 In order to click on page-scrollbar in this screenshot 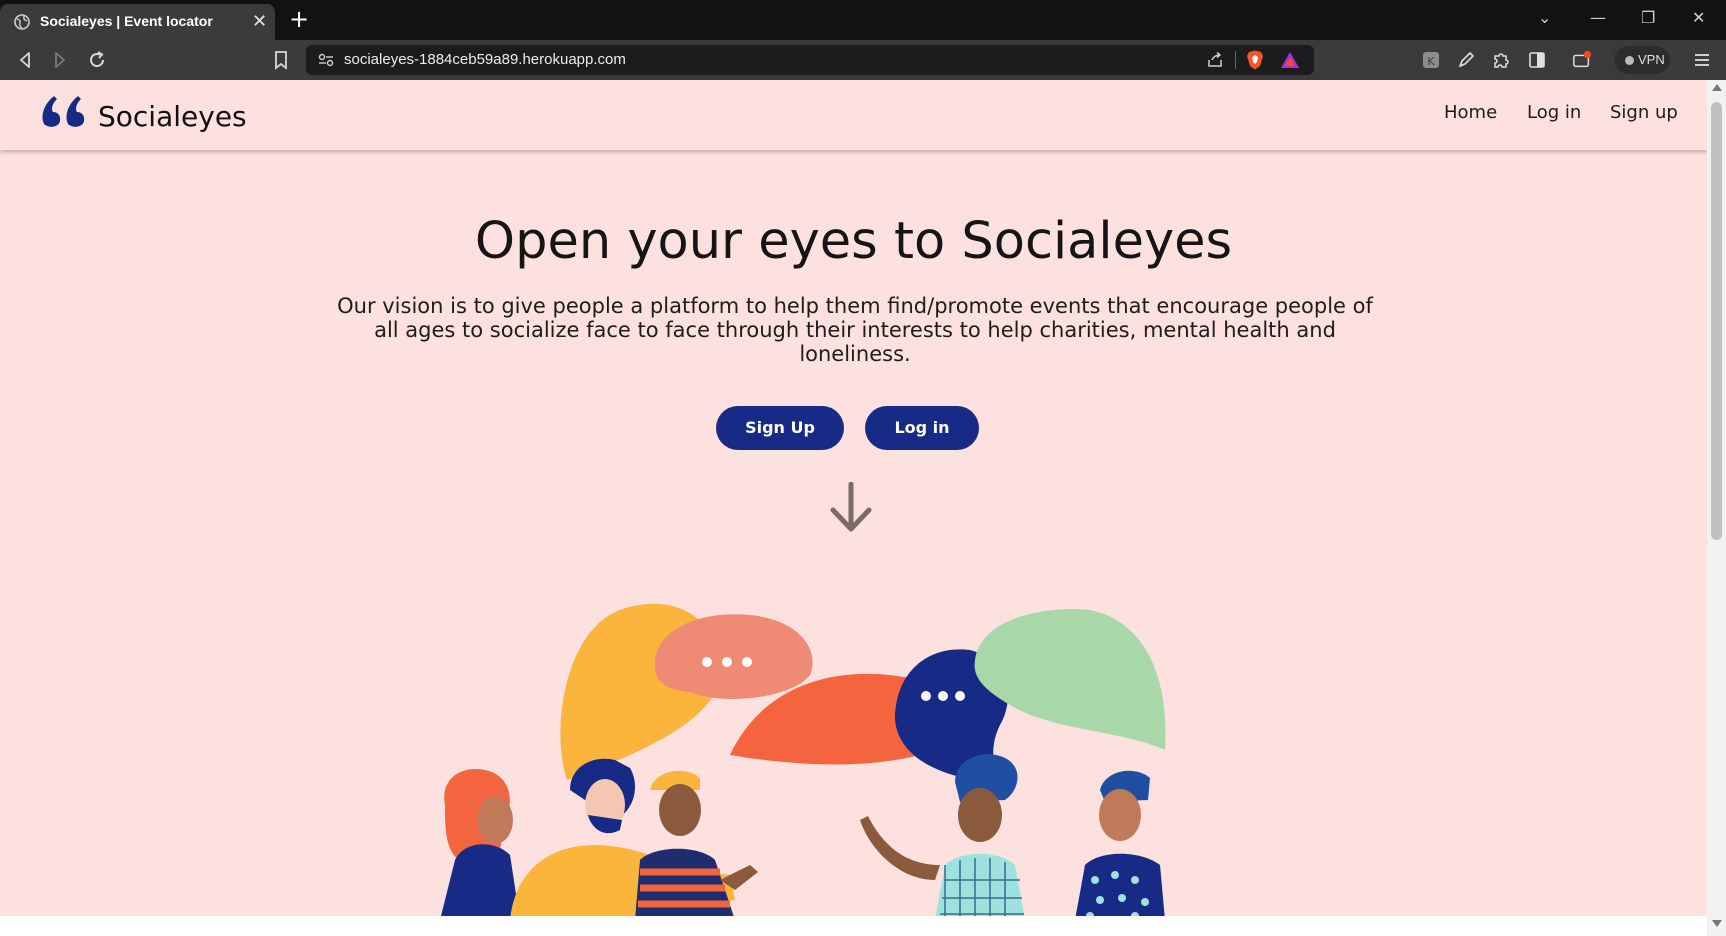, I will do `click(1716, 508)`.